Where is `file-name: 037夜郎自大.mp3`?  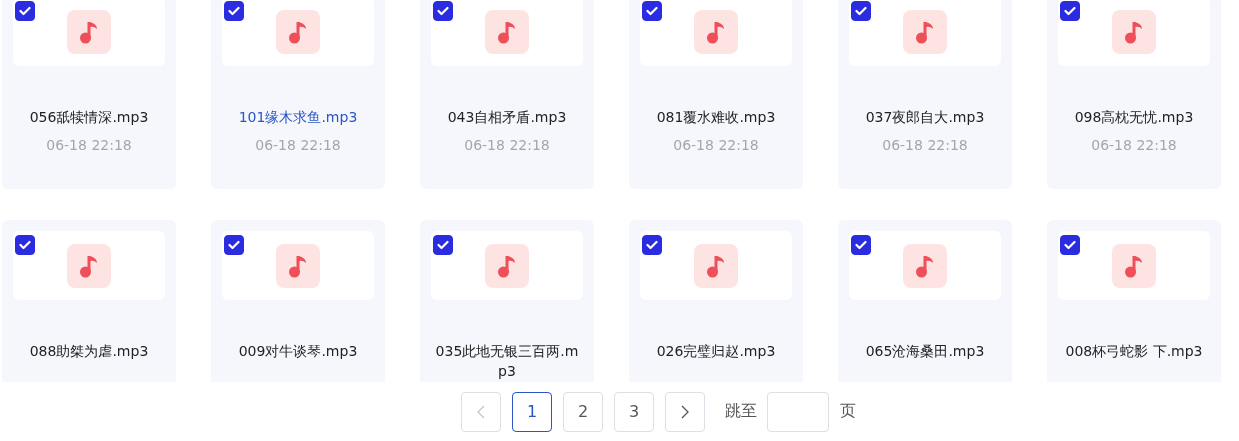
file-name: 037夜郎自大.mp3 is located at coordinates (925, 117).